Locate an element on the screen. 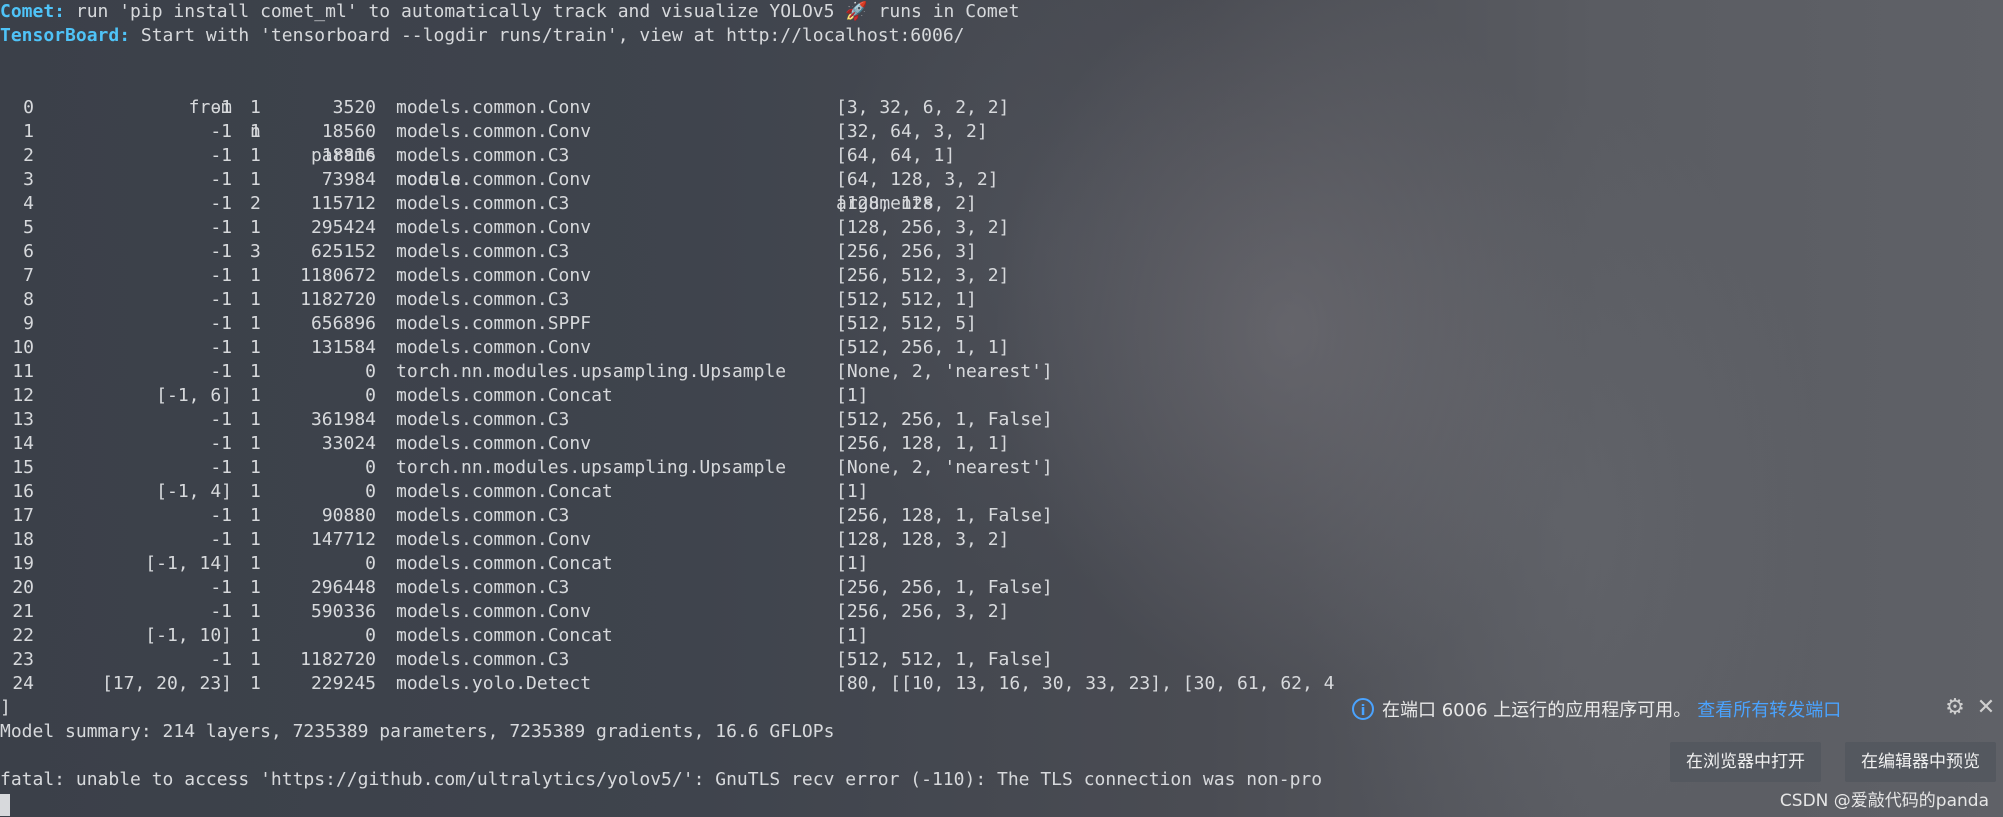 The width and height of the screenshot is (2003, 817). row-index: 2 is located at coordinates (28, 155).